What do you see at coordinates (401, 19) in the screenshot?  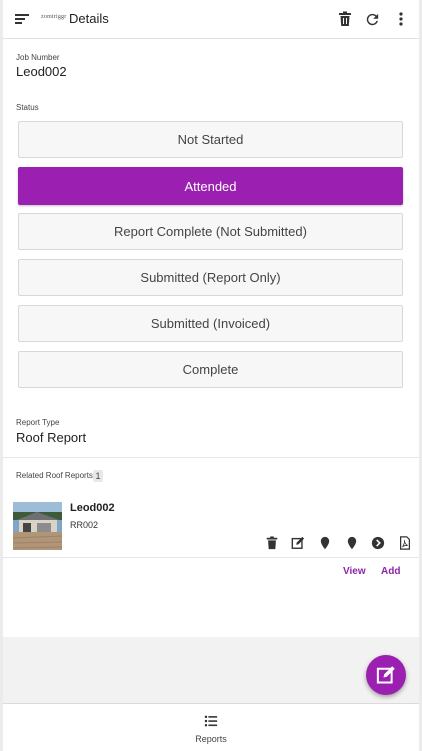 I see `more-vert-icon` at bounding box center [401, 19].